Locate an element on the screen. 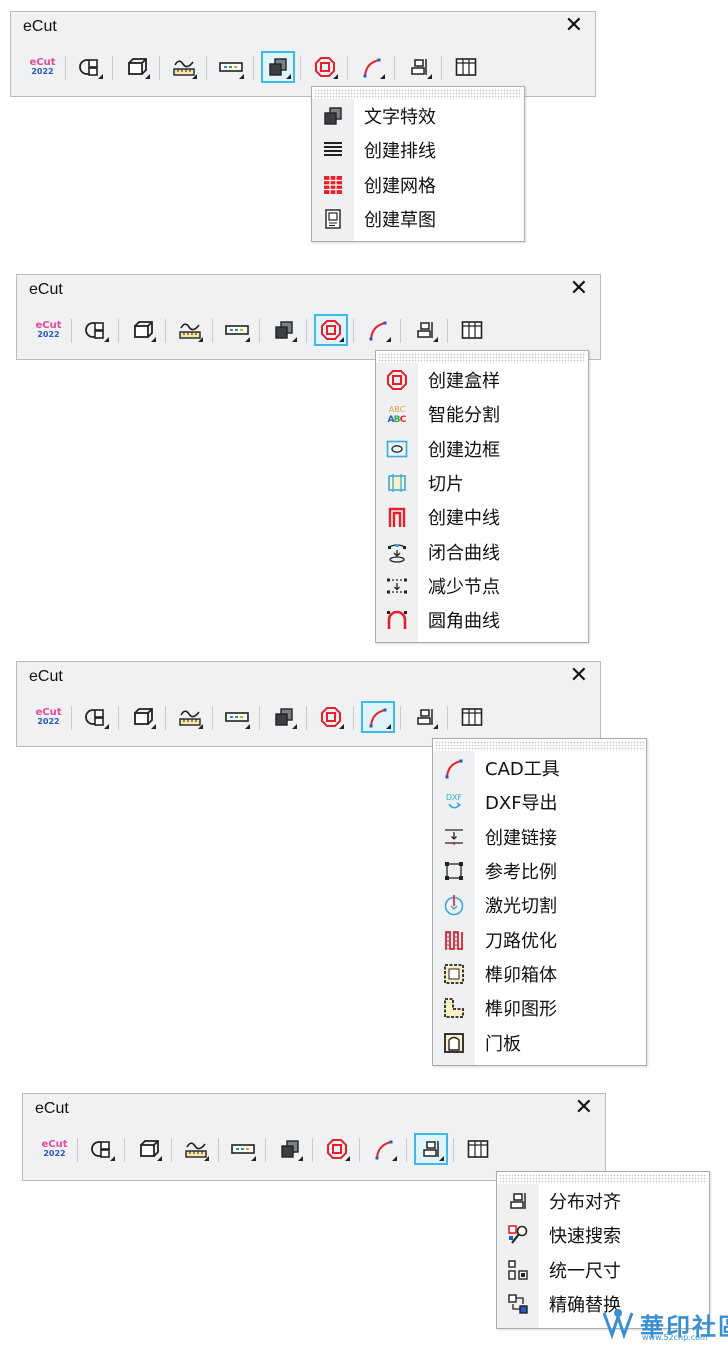 This screenshot has width=728, height=1345. menu-item-round-corner: 圆角曲线 is located at coordinates (482, 620).